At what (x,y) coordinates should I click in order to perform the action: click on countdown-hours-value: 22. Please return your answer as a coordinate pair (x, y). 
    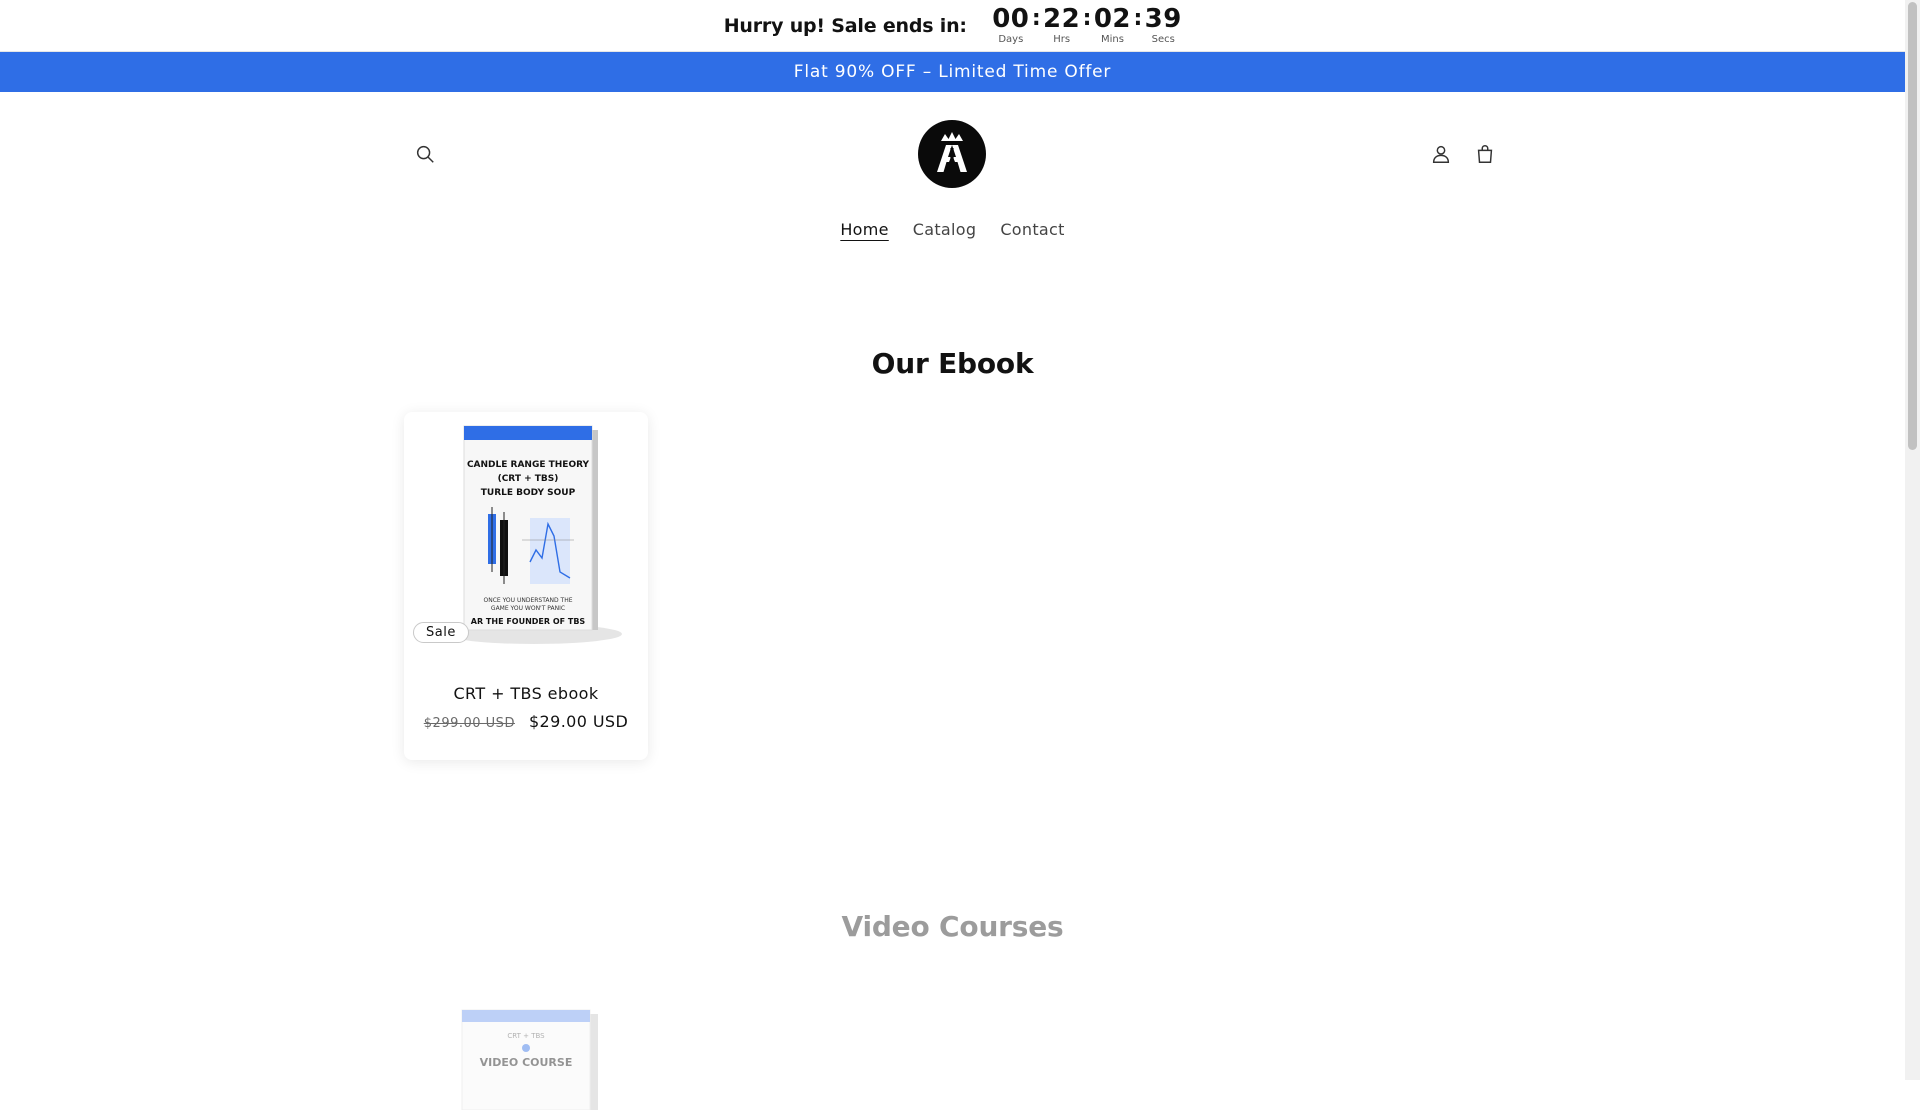
    Looking at the image, I should click on (1062, 19).